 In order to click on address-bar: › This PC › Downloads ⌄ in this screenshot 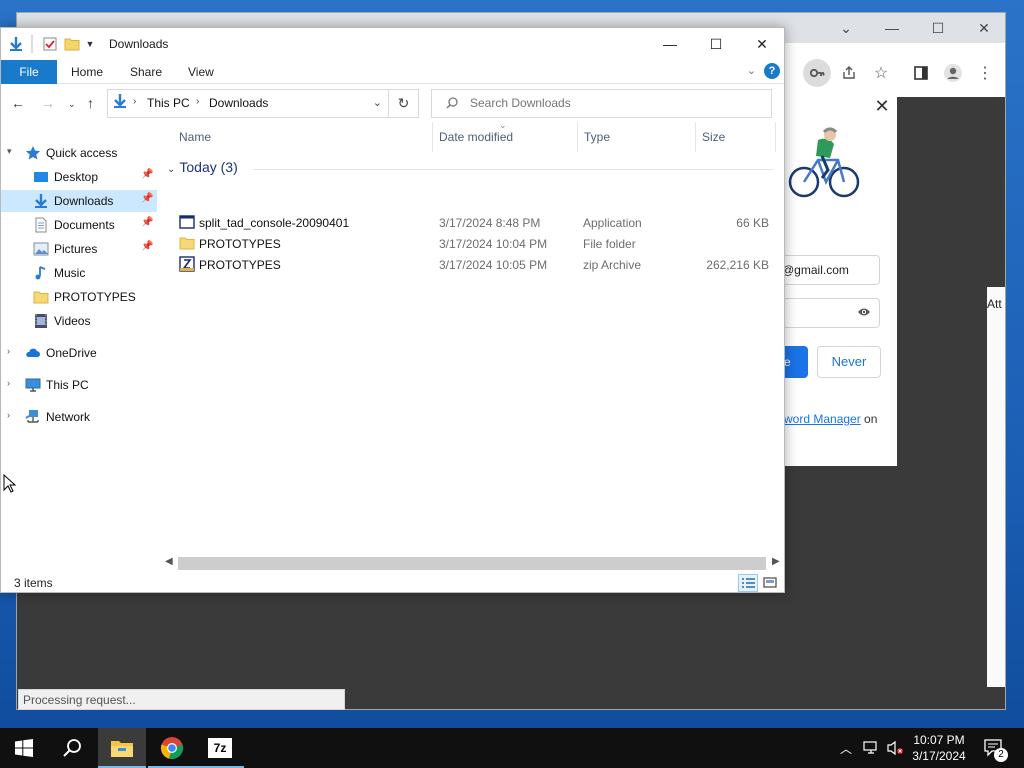, I will do `click(248, 103)`.